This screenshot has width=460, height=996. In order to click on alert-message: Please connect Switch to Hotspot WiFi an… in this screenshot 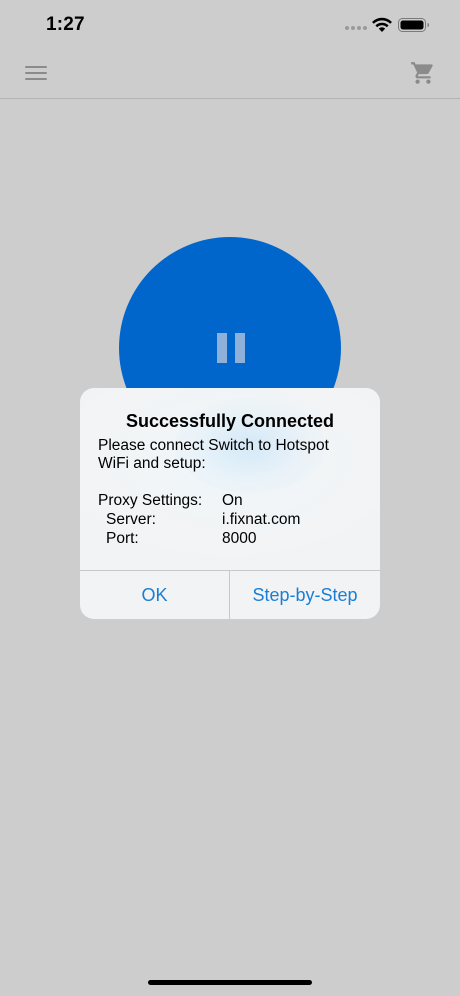, I will do `click(213, 454)`.